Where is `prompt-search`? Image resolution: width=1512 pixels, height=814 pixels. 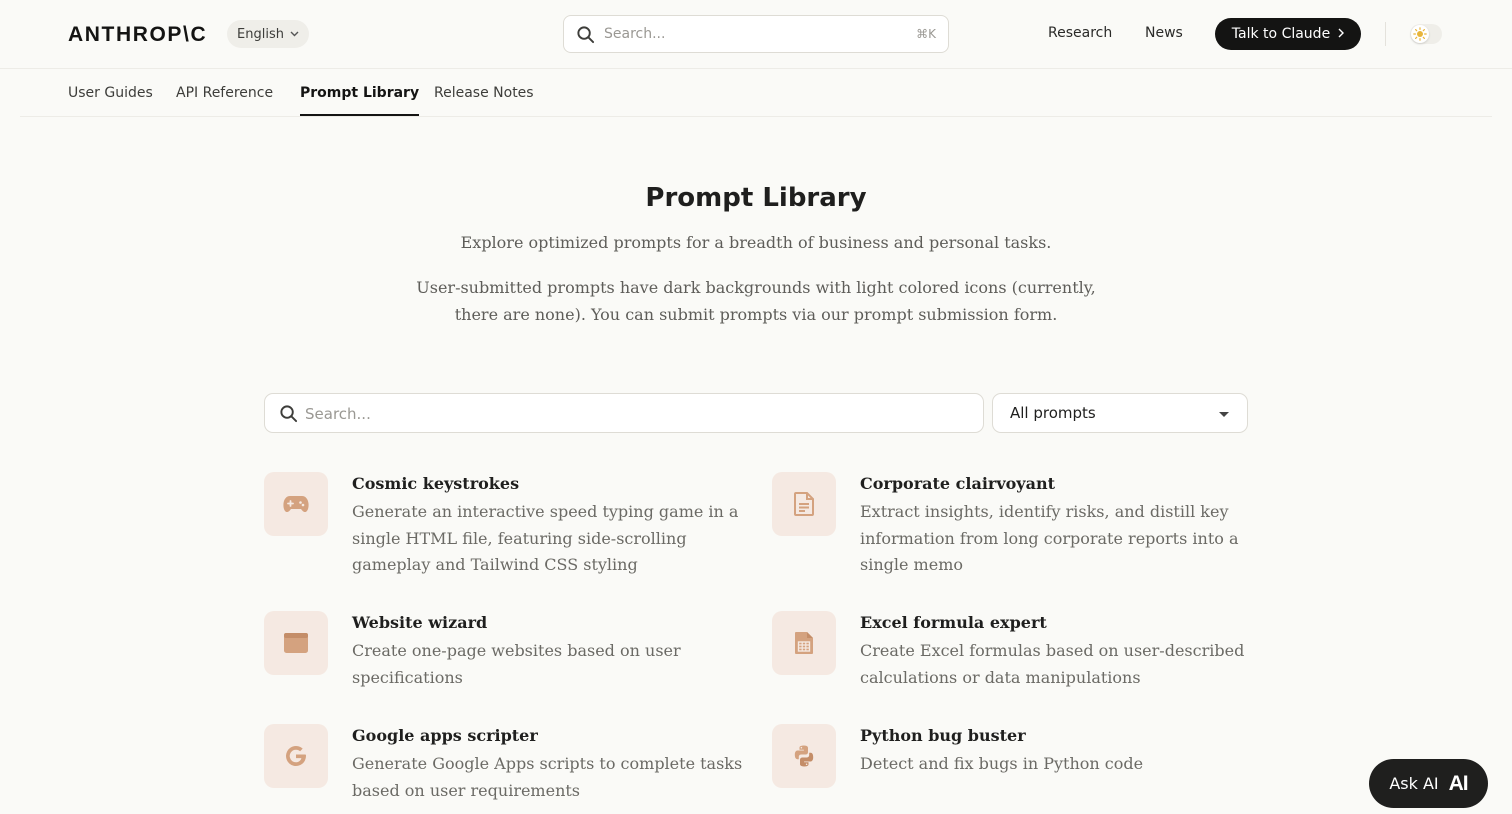 prompt-search is located at coordinates (624, 413).